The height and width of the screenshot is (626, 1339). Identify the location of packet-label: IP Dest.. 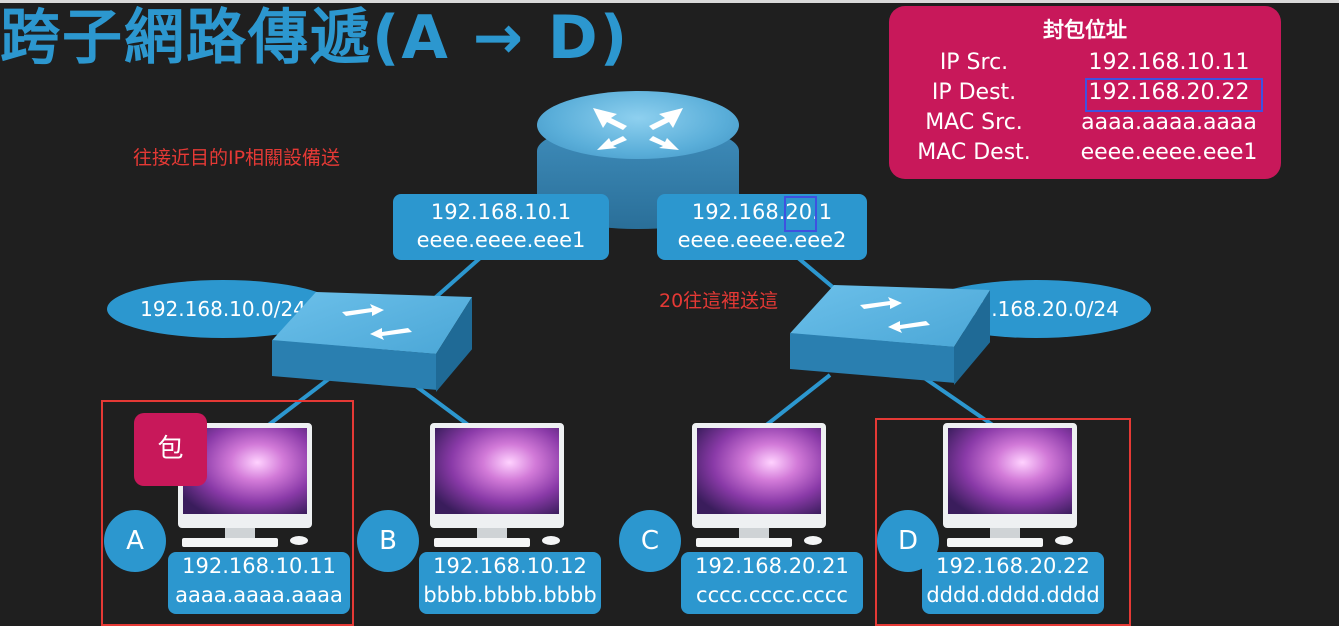
(974, 92).